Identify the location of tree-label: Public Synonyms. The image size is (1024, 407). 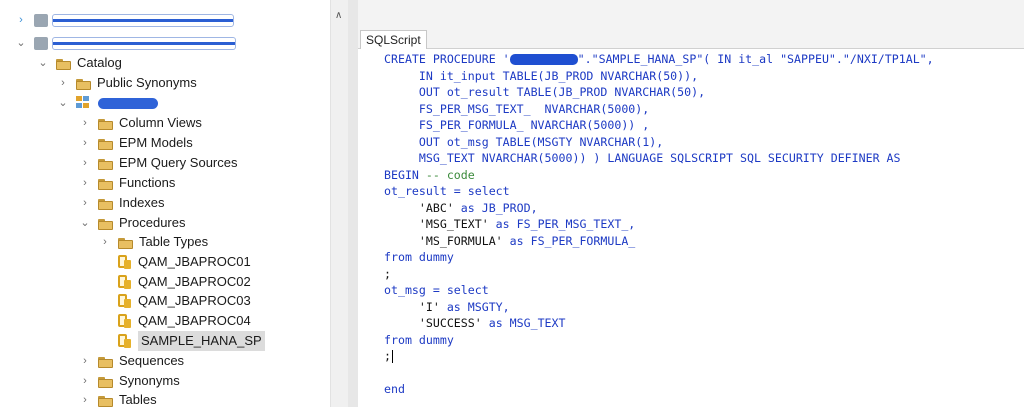
(147, 82).